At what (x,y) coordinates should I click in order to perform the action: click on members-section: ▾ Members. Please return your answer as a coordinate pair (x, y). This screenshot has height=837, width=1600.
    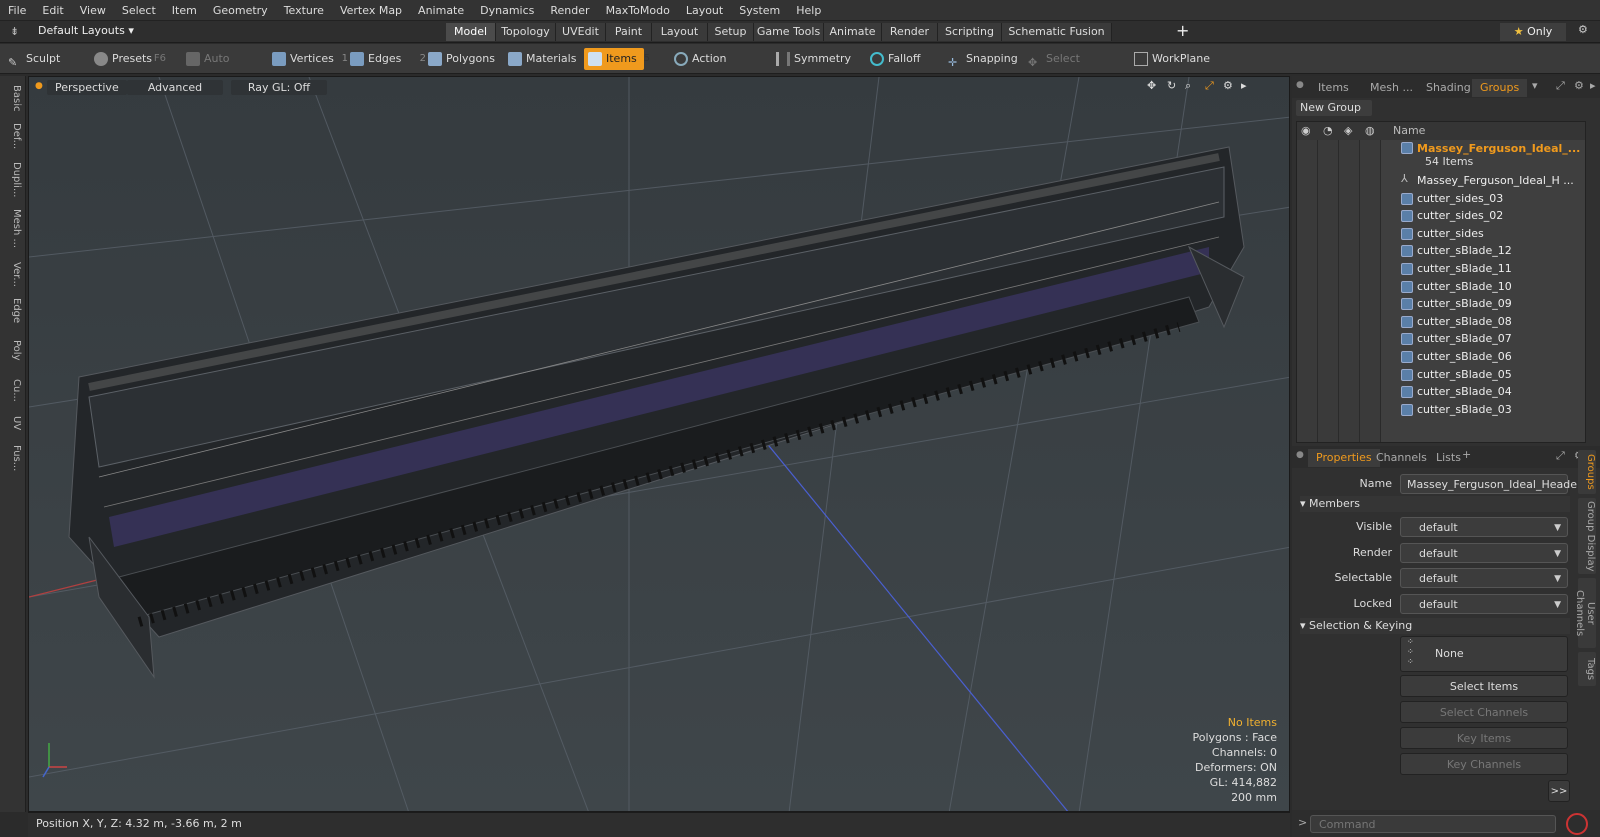
    Looking at the image, I should click on (1435, 504).